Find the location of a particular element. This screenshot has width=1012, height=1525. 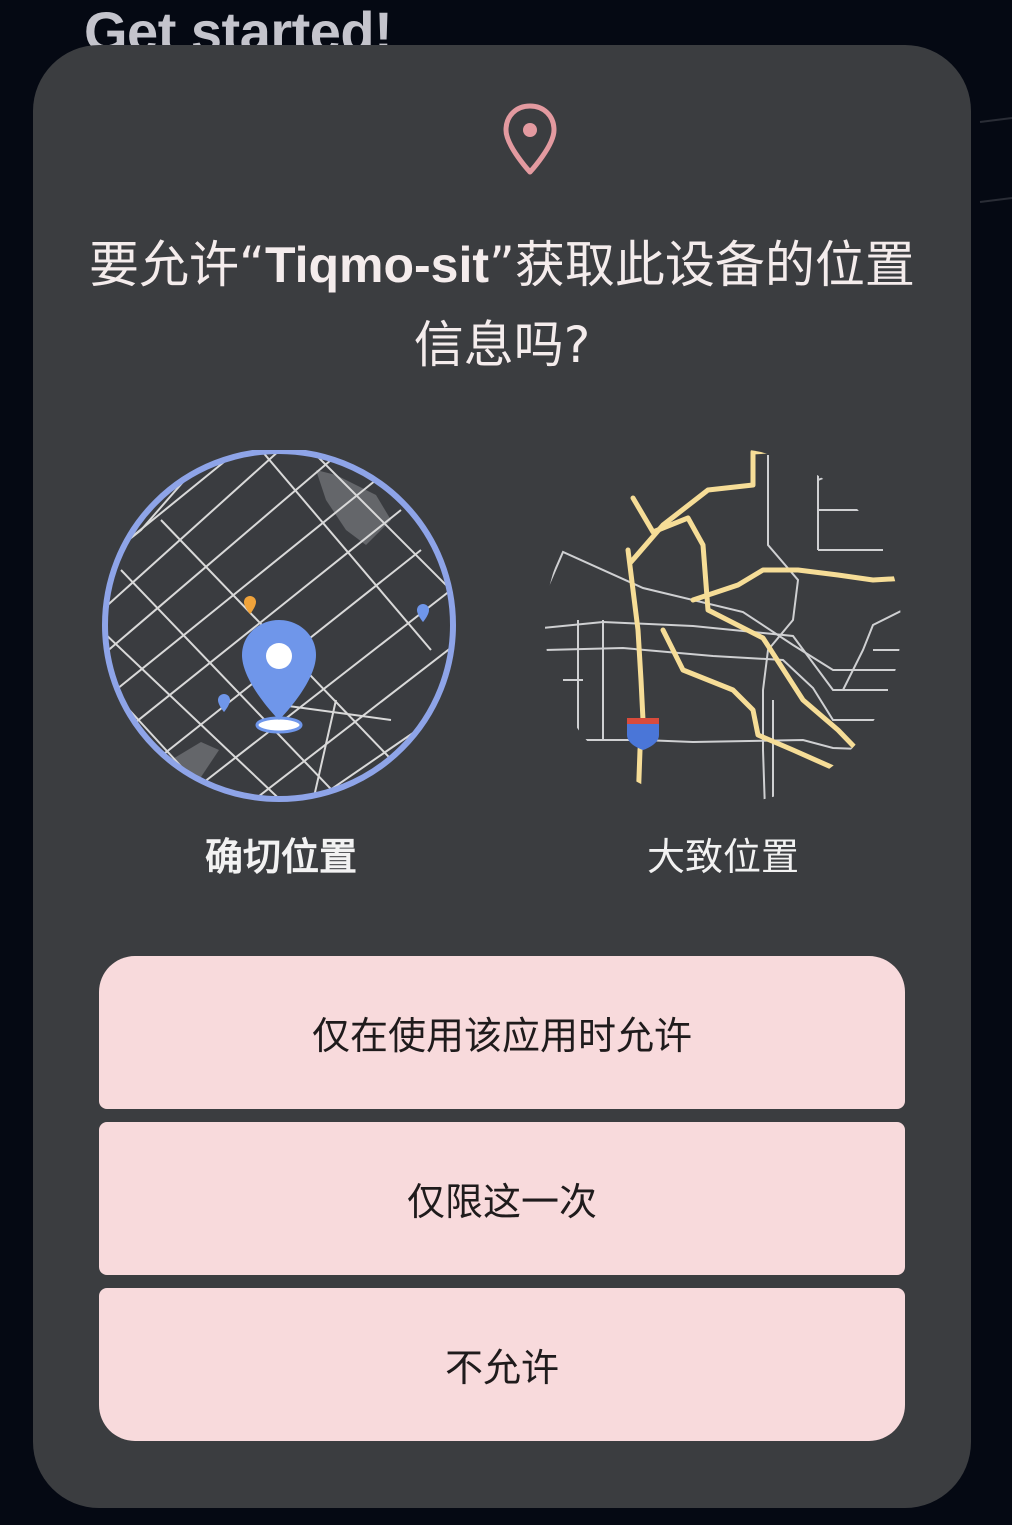

highway-shield-icon is located at coordinates (643, 734).